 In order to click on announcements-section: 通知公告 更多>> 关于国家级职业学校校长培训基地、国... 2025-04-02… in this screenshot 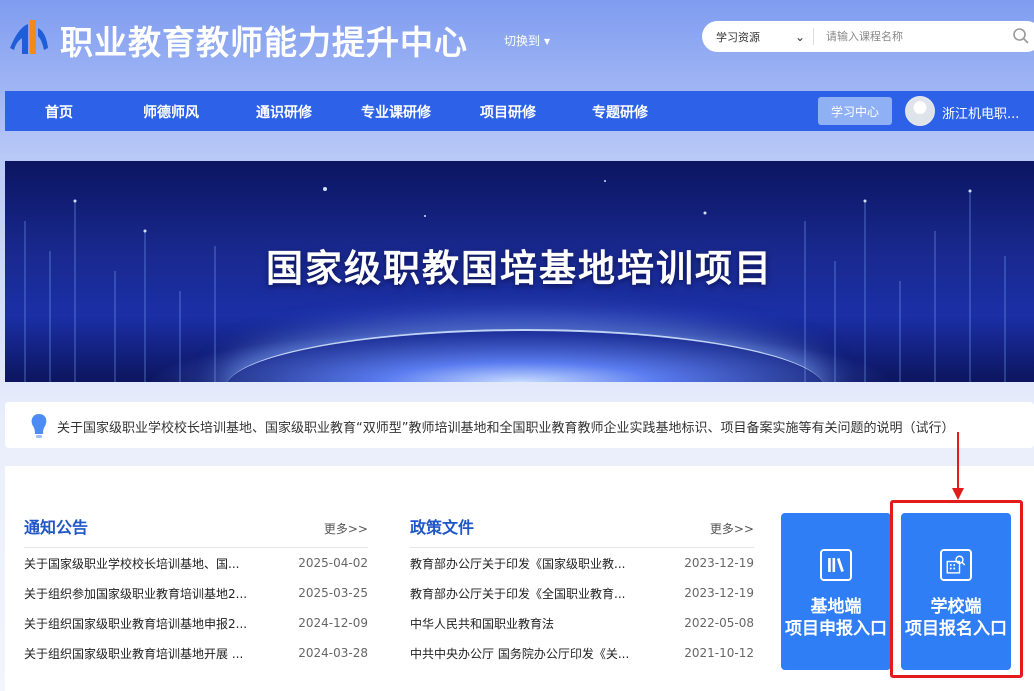, I will do `click(196, 591)`.